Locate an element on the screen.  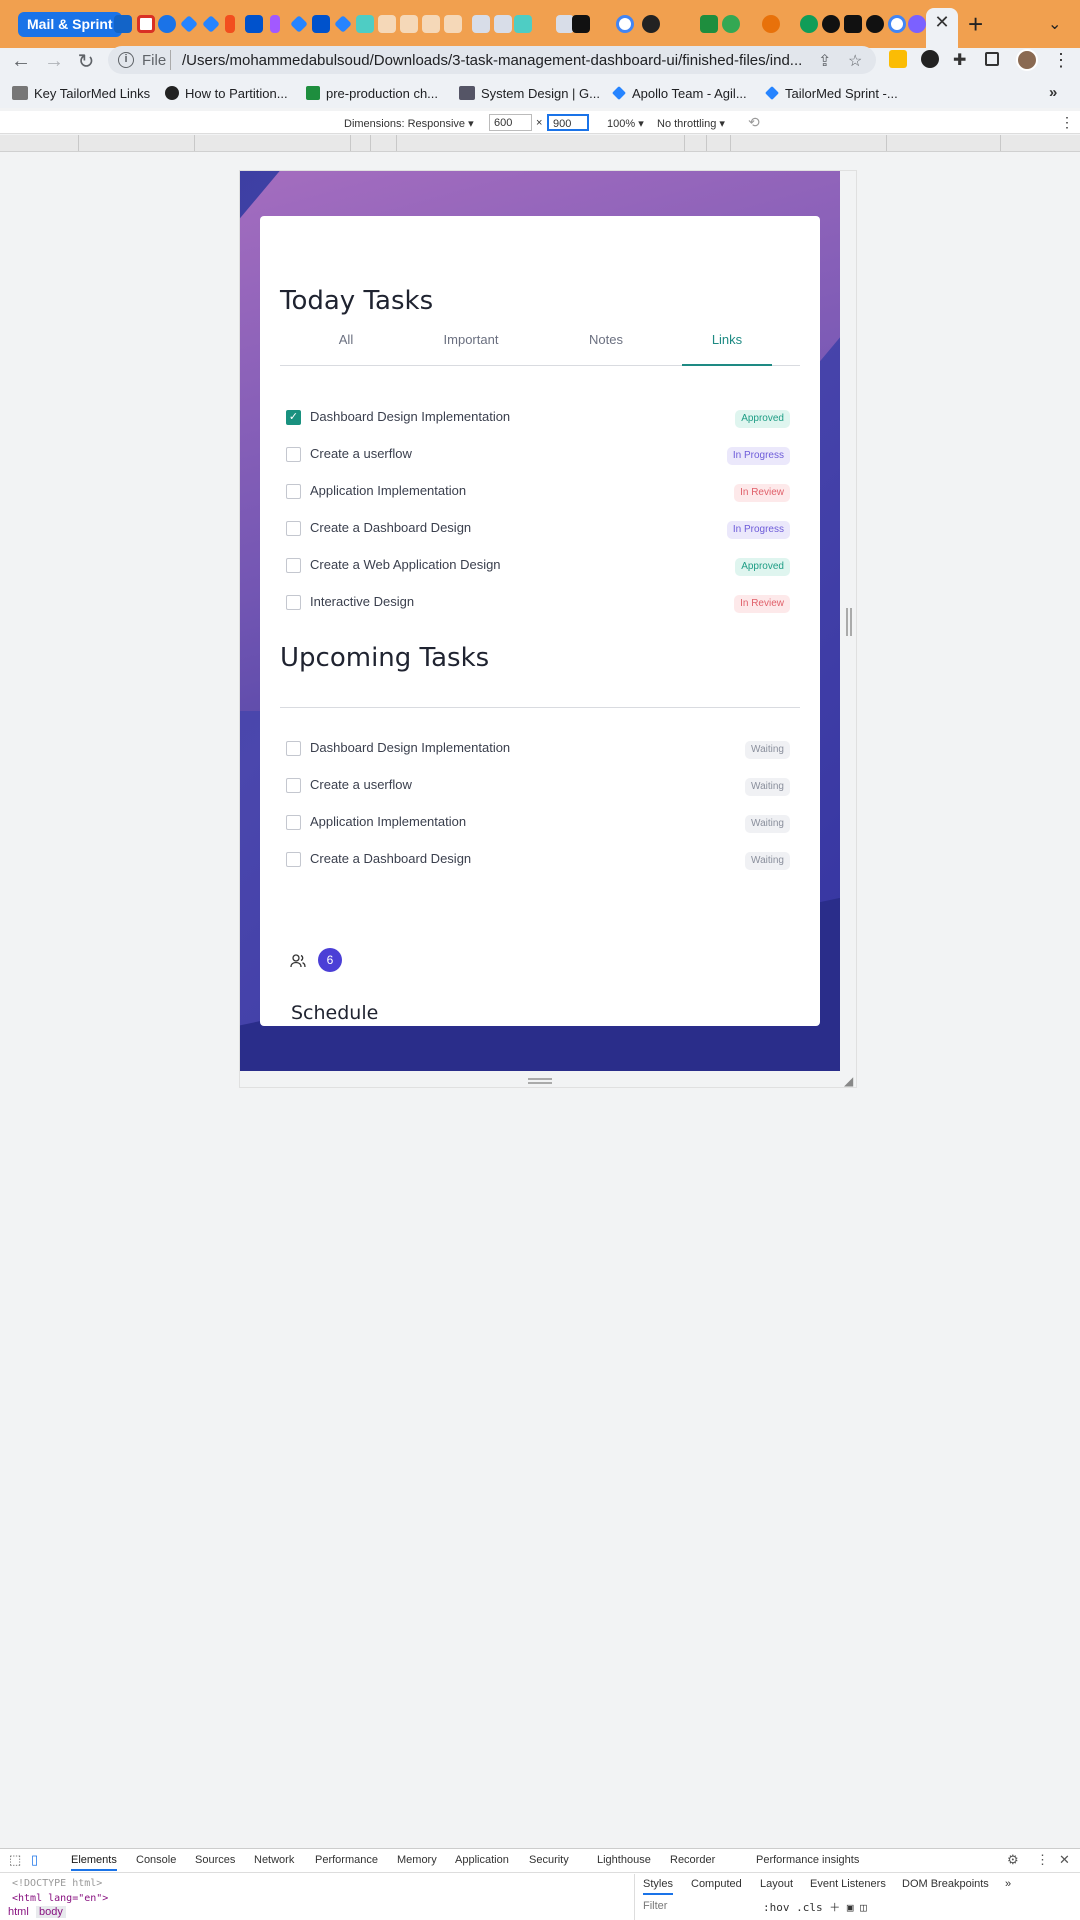
inspect-element-icon: ⬚ is located at coordinates (15, 1860).